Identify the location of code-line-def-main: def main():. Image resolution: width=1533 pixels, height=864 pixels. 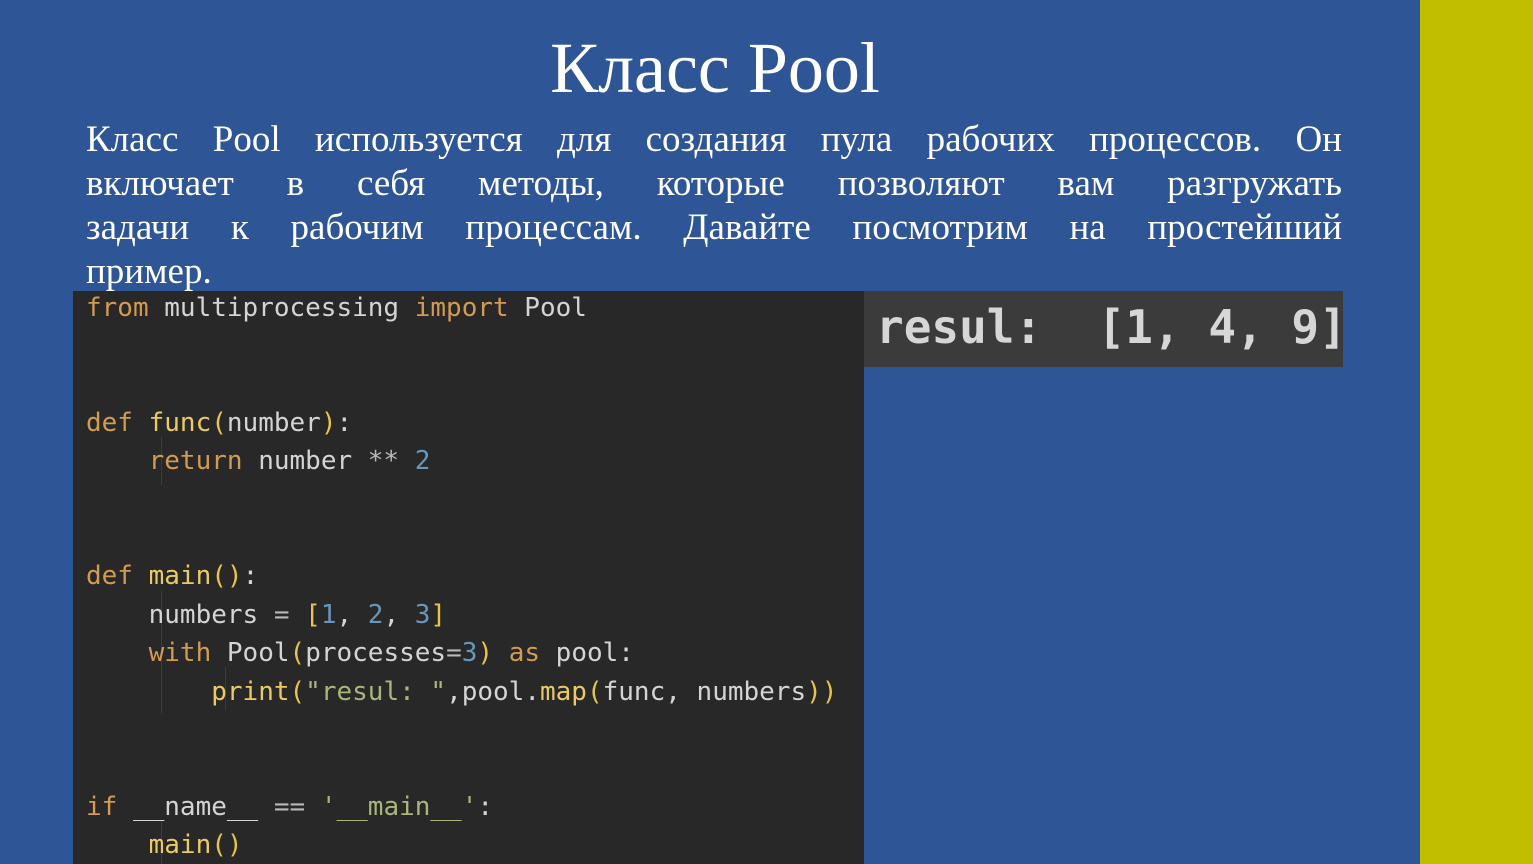
(172, 578).